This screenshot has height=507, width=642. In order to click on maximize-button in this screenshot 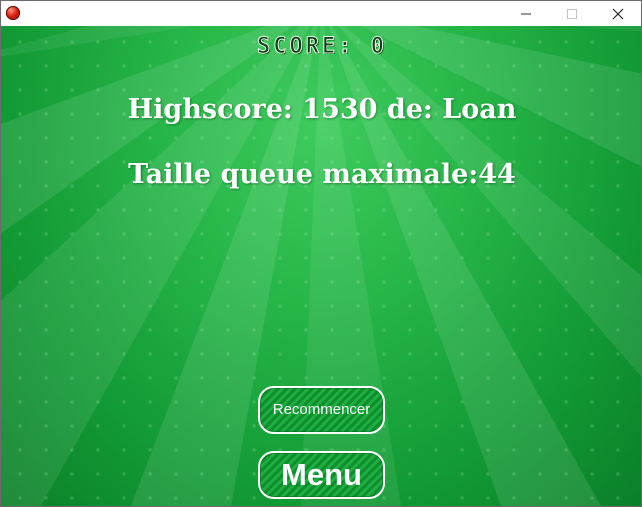, I will do `click(572, 13)`.